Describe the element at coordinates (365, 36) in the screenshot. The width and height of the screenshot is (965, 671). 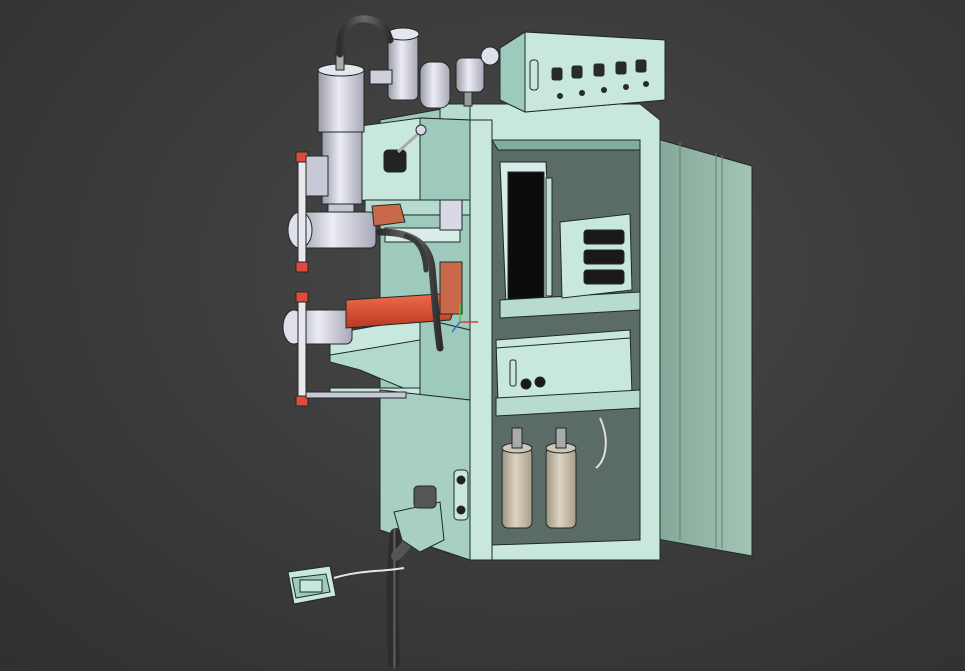
I see `air-hose` at that location.